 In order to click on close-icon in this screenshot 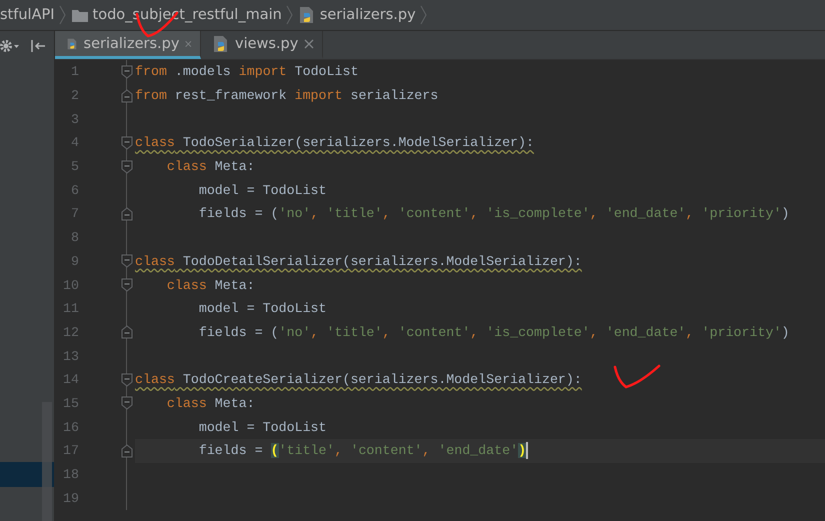, I will do `click(309, 43)`.